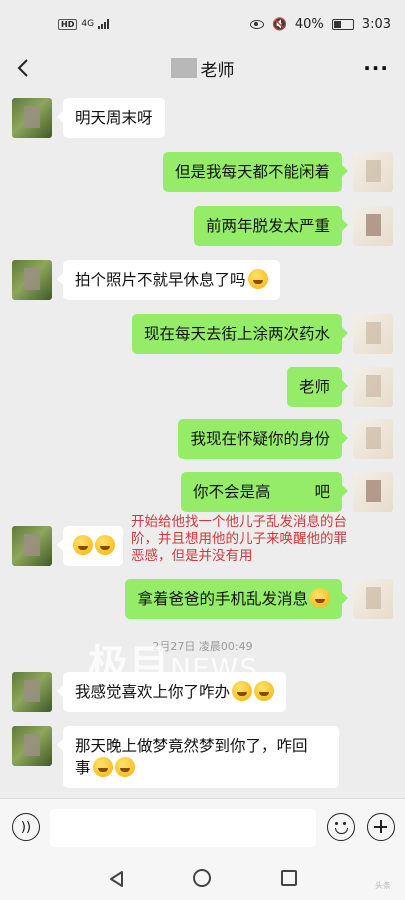 This screenshot has width=405, height=900. What do you see at coordinates (191, 746) in the screenshot?
I see `message-text: 那天晚上做梦竟然梦到你了，咋回` at bounding box center [191, 746].